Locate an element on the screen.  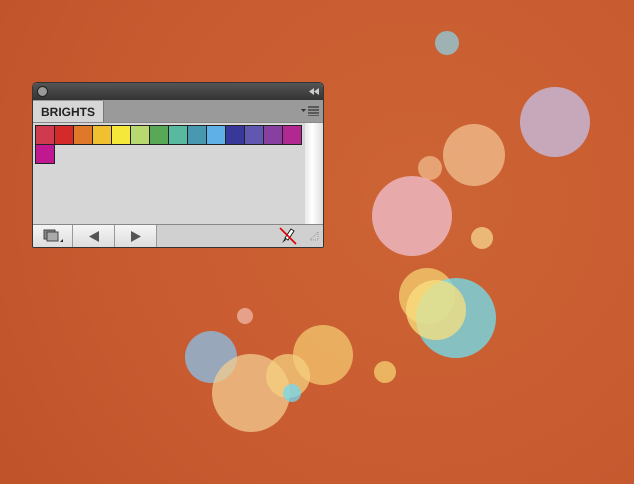
collapse-icon is located at coordinates (314, 91).